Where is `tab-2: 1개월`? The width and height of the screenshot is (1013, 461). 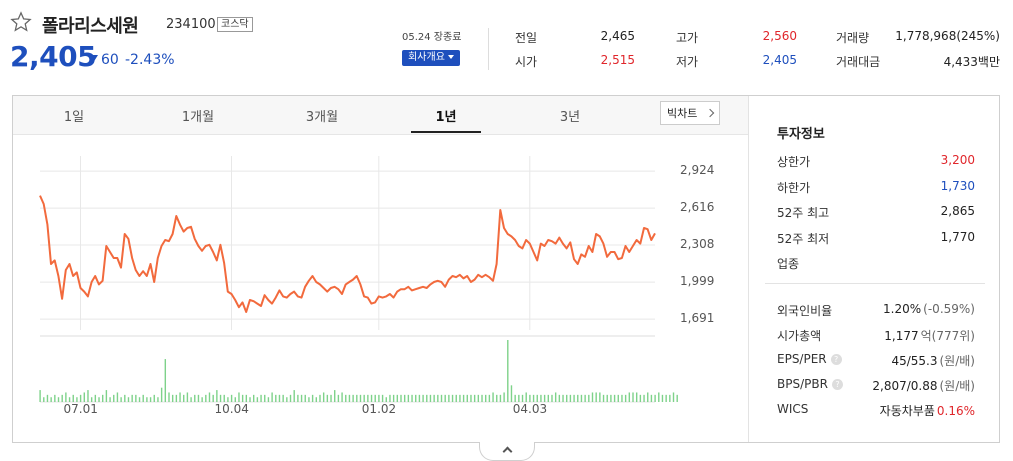 tab-2: 1개월 is located at coordinates (198, 115).